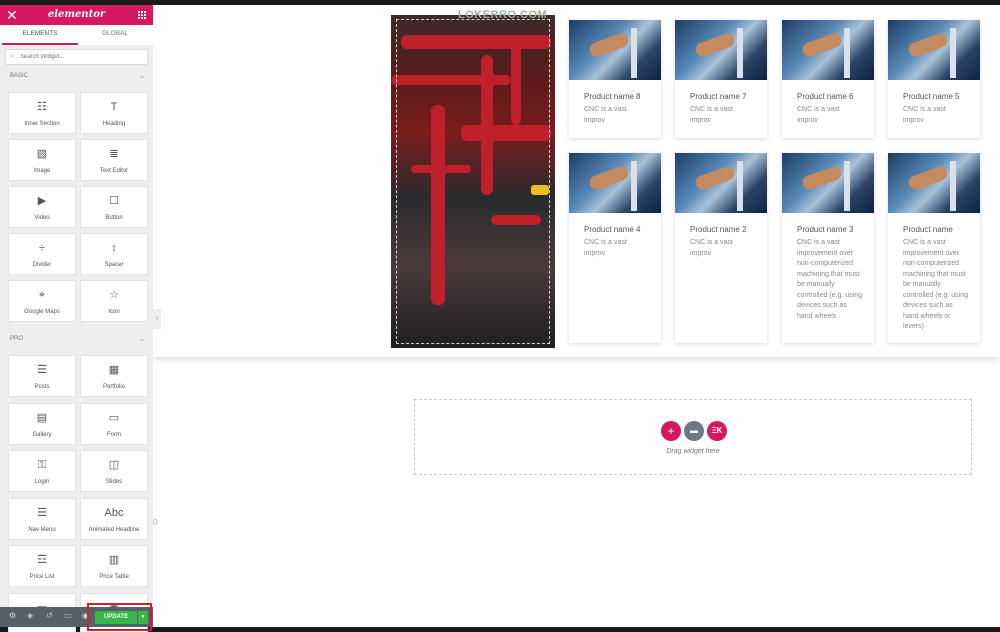 The height and width of the screenshot is (632, 1000). I want to click on product-card: Product name 7 CNC is a vast improv, so click(721, 79).